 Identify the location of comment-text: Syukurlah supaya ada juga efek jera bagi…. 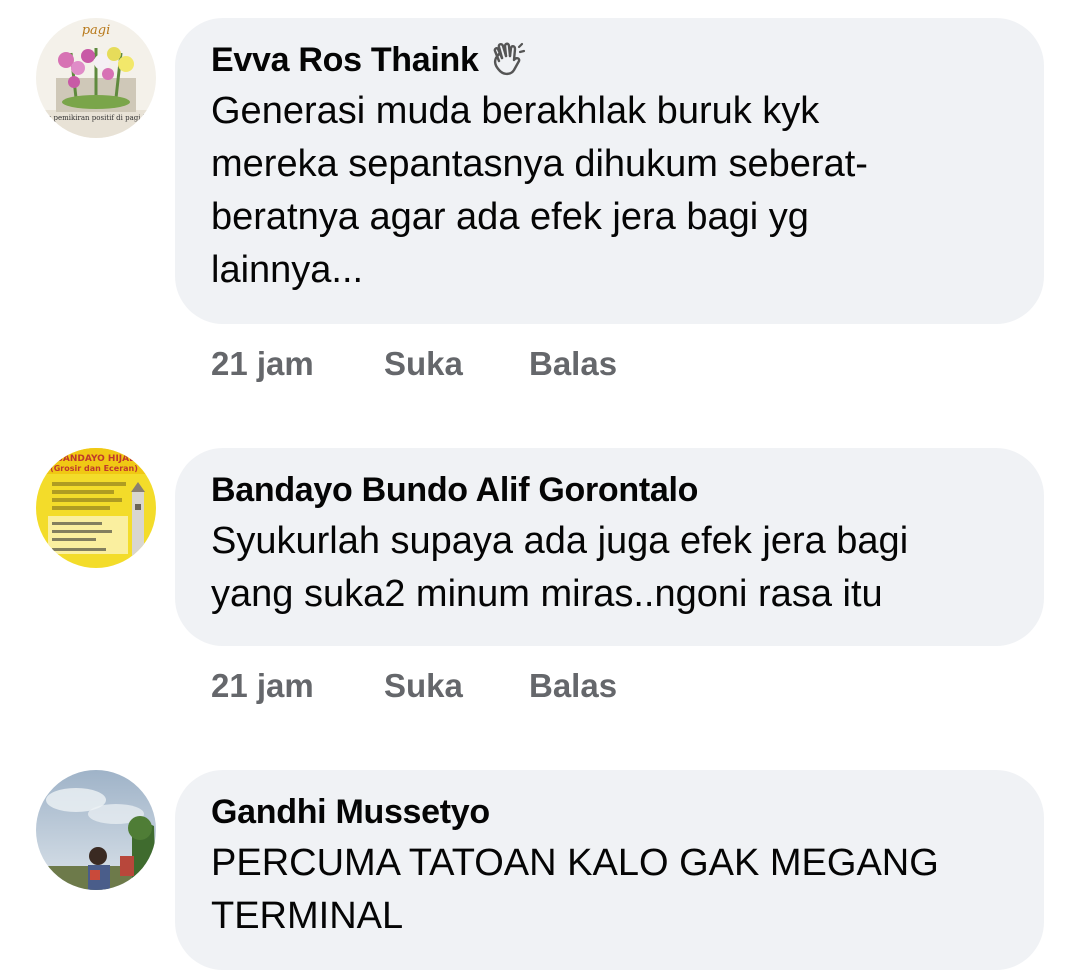
(609, 568).